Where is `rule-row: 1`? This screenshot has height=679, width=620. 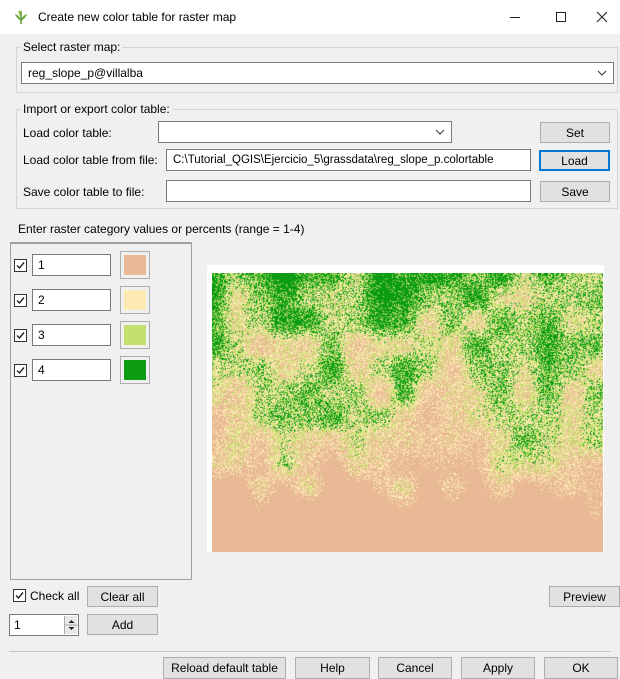 rule-row: 1 is located at coordinates (101, 265).